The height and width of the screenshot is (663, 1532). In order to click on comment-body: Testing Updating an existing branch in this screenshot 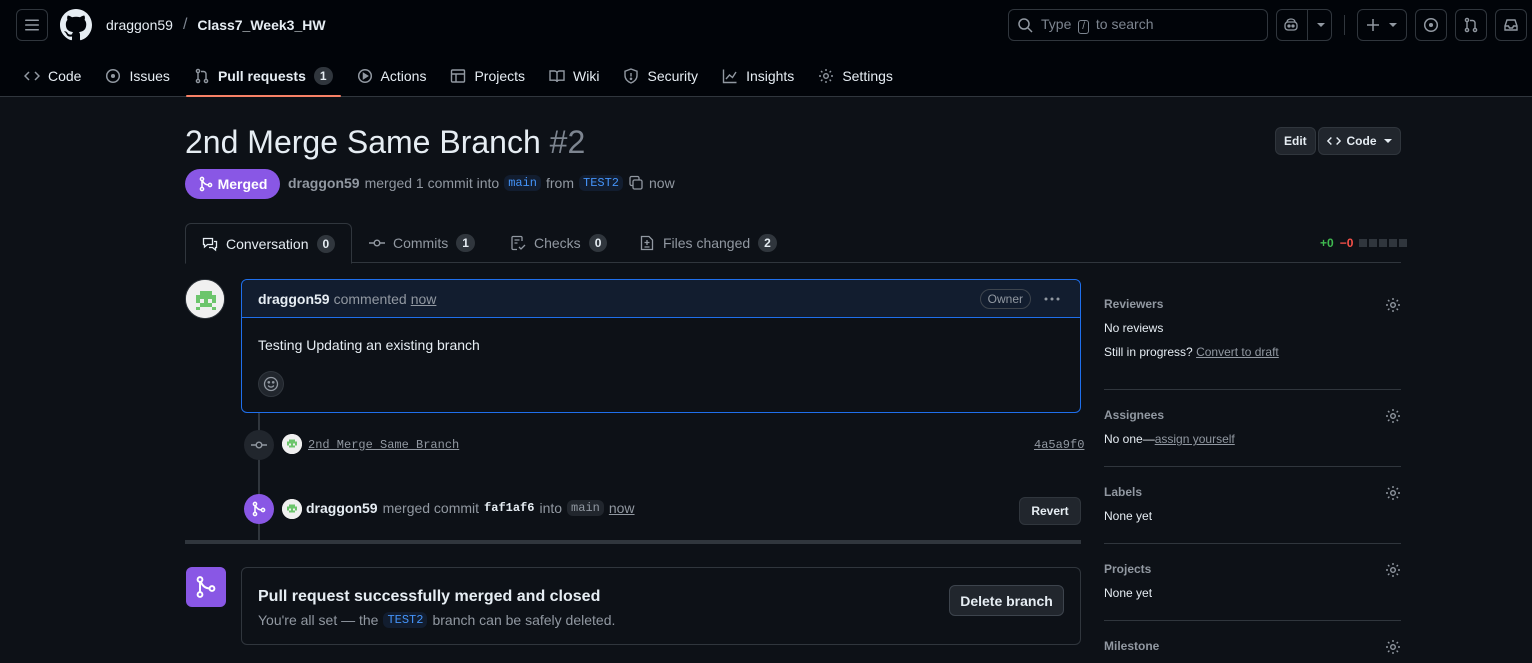, I will do `click(369, 345)`.